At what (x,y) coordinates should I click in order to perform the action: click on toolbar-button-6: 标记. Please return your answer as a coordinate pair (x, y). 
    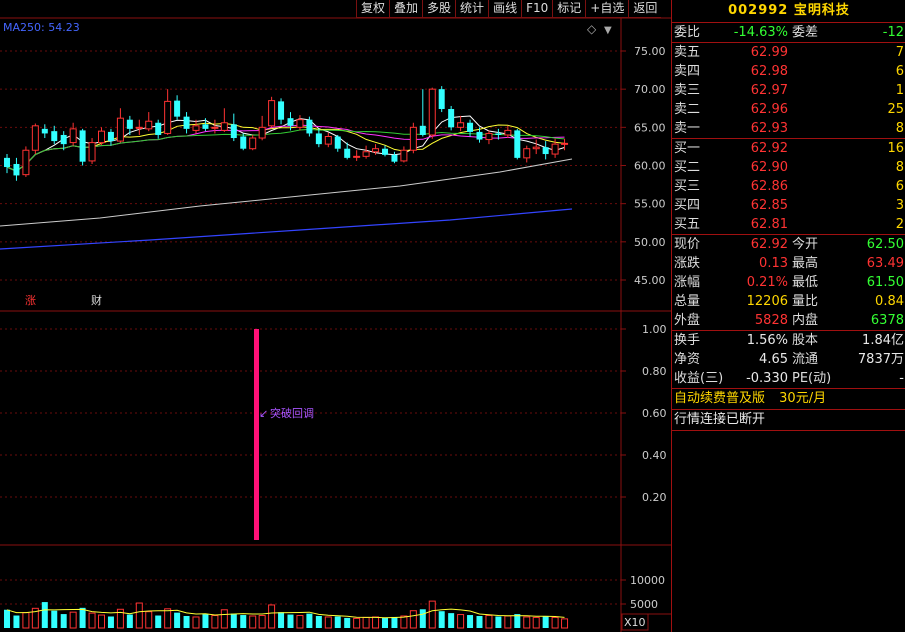
    Looking at the image, I should click on (569, 9).